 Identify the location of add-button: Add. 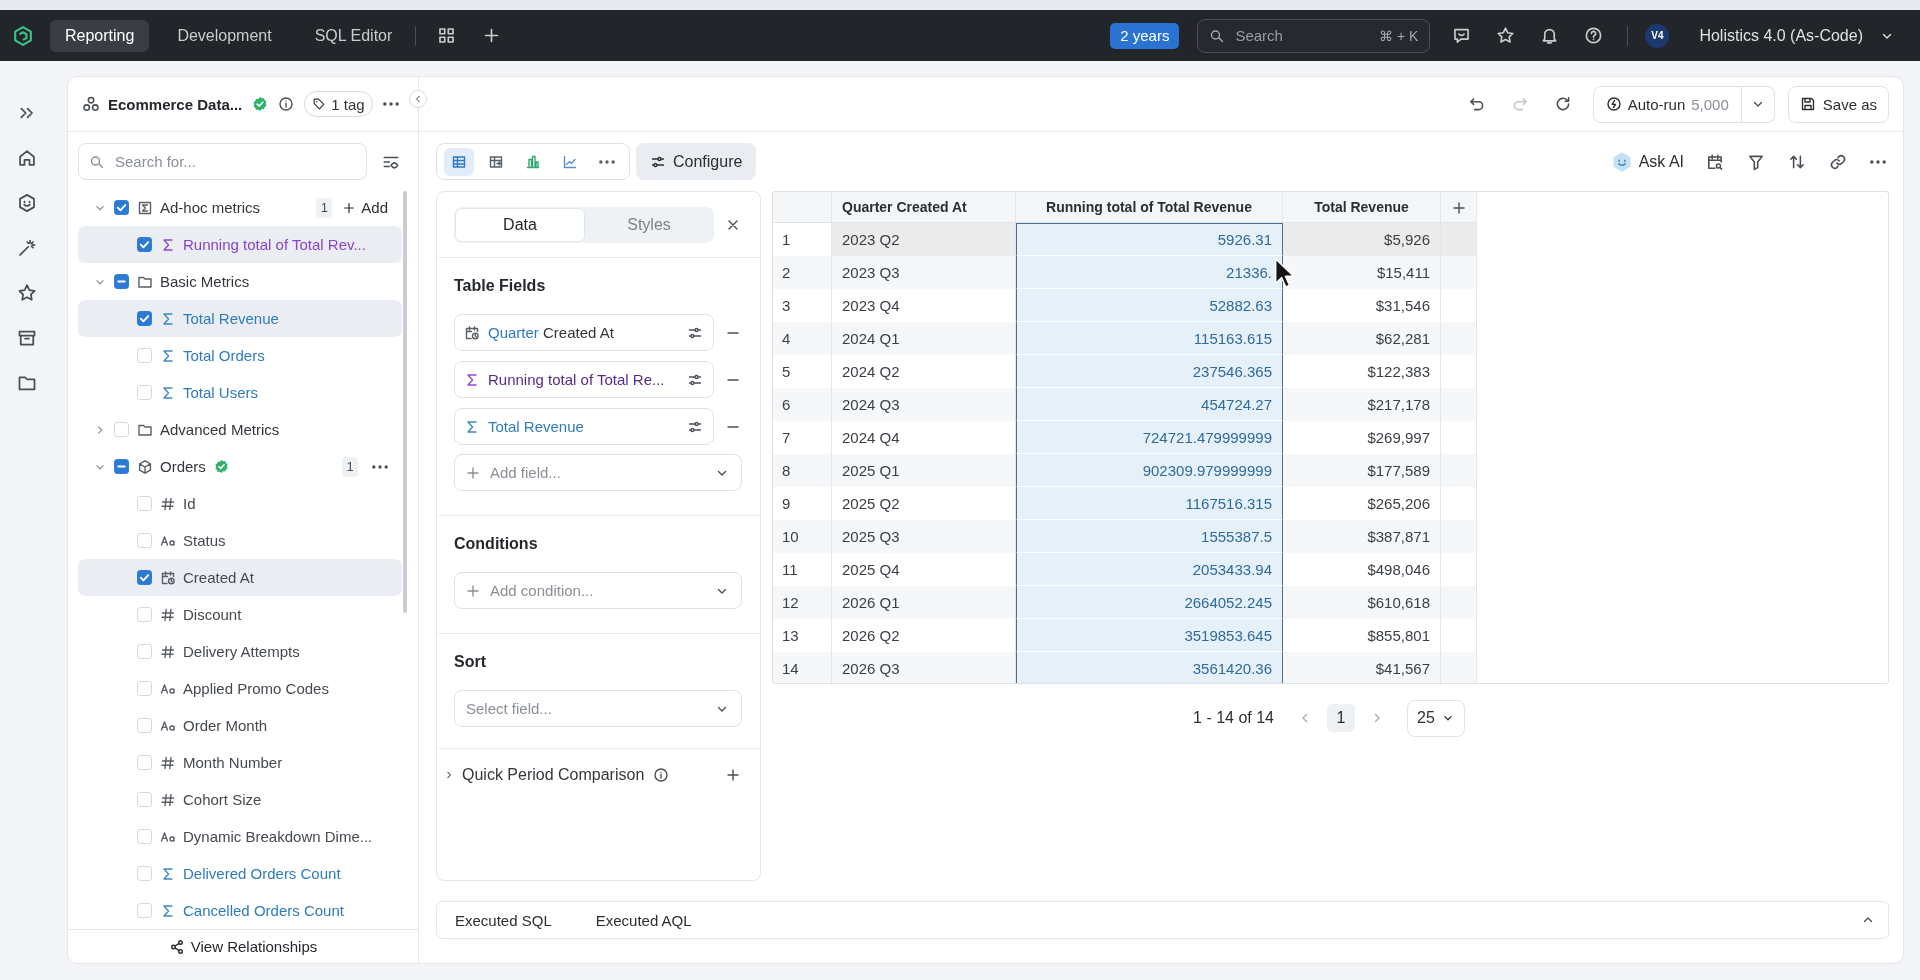
(365, 207).